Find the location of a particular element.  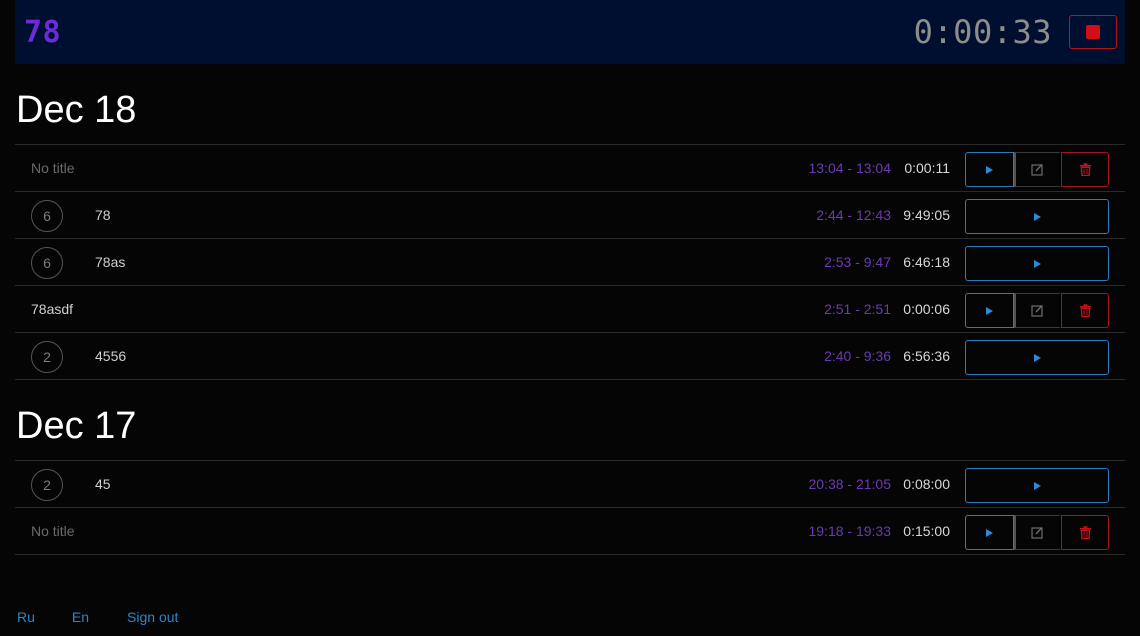

entry-row: 78asdf 2:51 - 2:51 0:00:06 is located at coordinates (570, 309).